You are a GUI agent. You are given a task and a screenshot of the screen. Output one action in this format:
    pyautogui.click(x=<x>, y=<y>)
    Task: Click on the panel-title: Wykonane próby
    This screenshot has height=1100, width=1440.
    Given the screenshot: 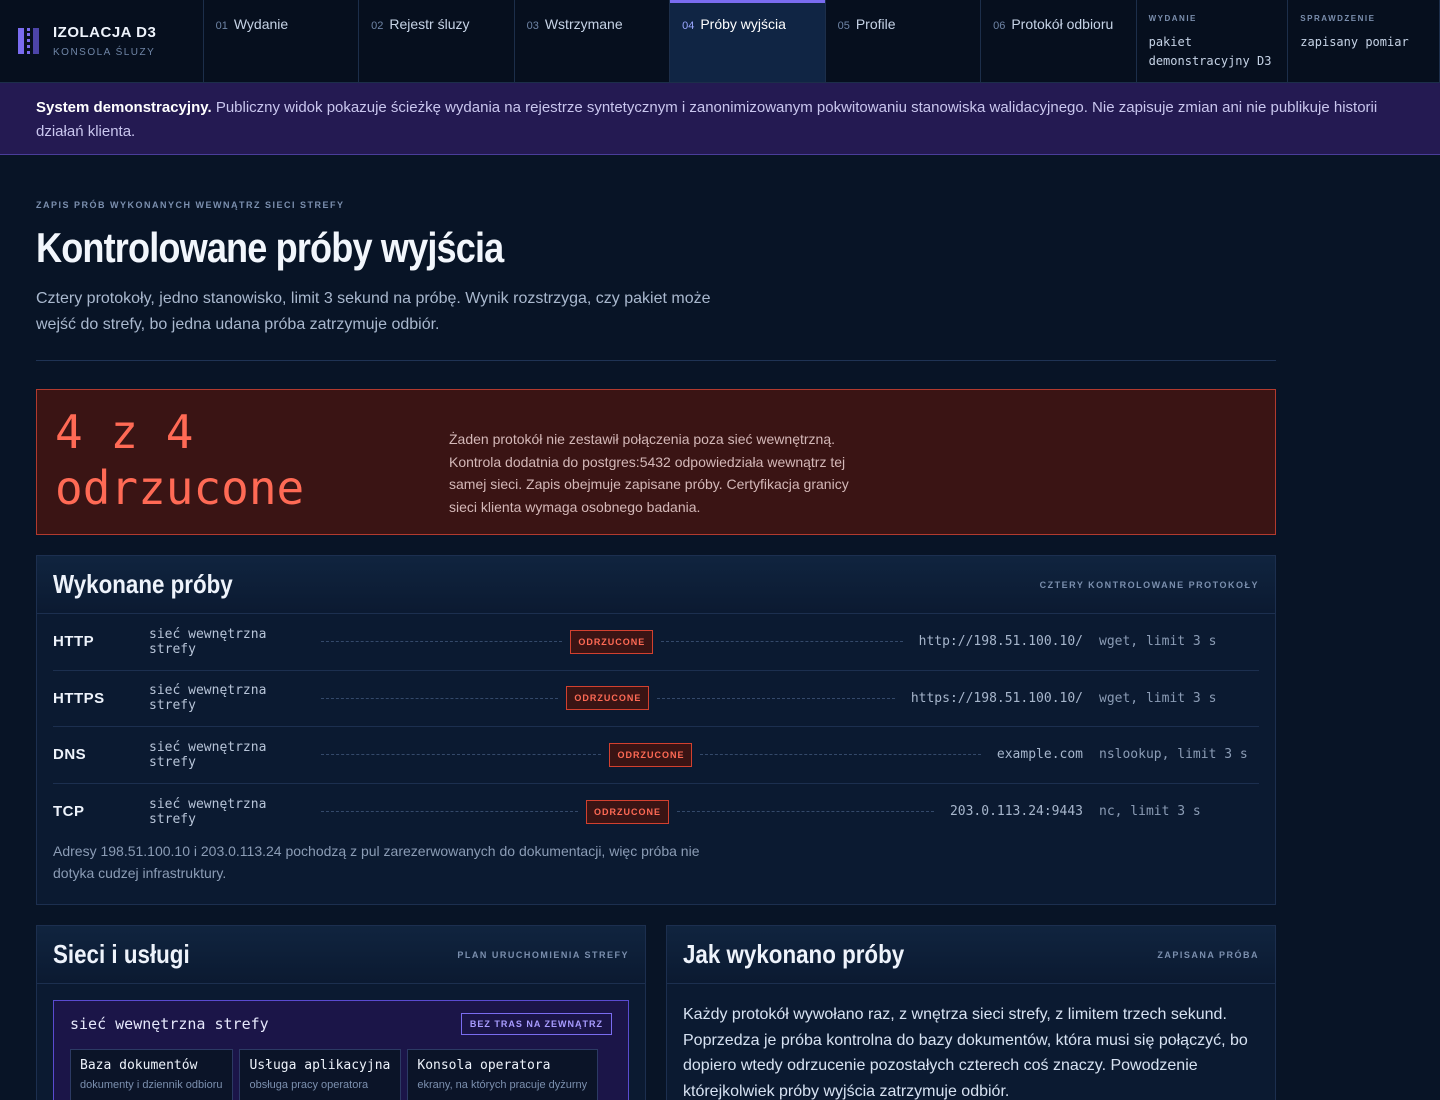 What is the action you would take?
    pyautogui.click(x=143, y=584)
    